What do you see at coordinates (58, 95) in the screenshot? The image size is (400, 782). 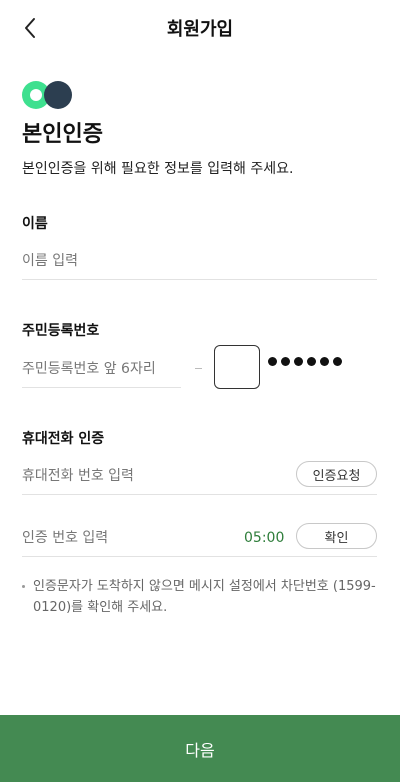 I see `logo-circle-navy` at bounding box center [58, 95].